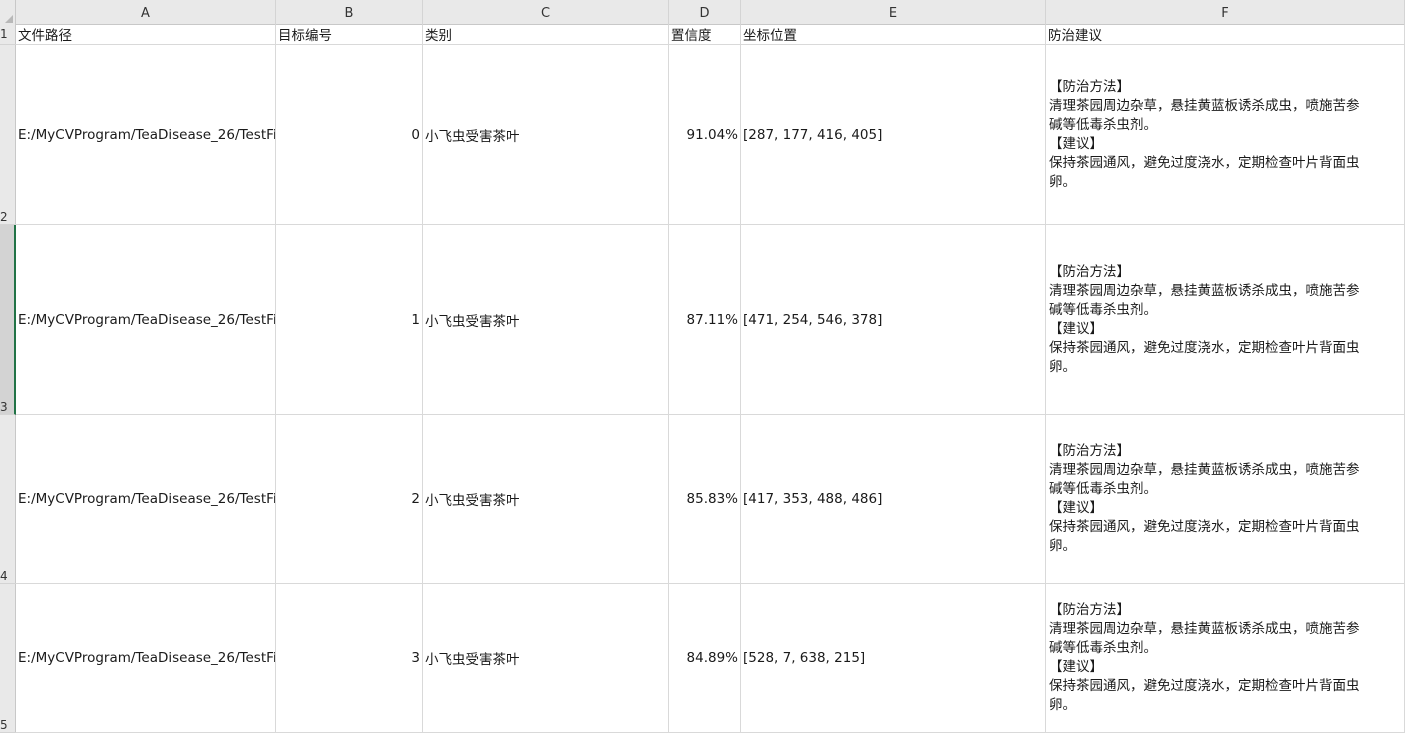 This screenshot has width=1405, height=733. Describe the element at coordinates (349, 34) in the screenshot. I see `header-cell-target-id: 目标编号` at that location.